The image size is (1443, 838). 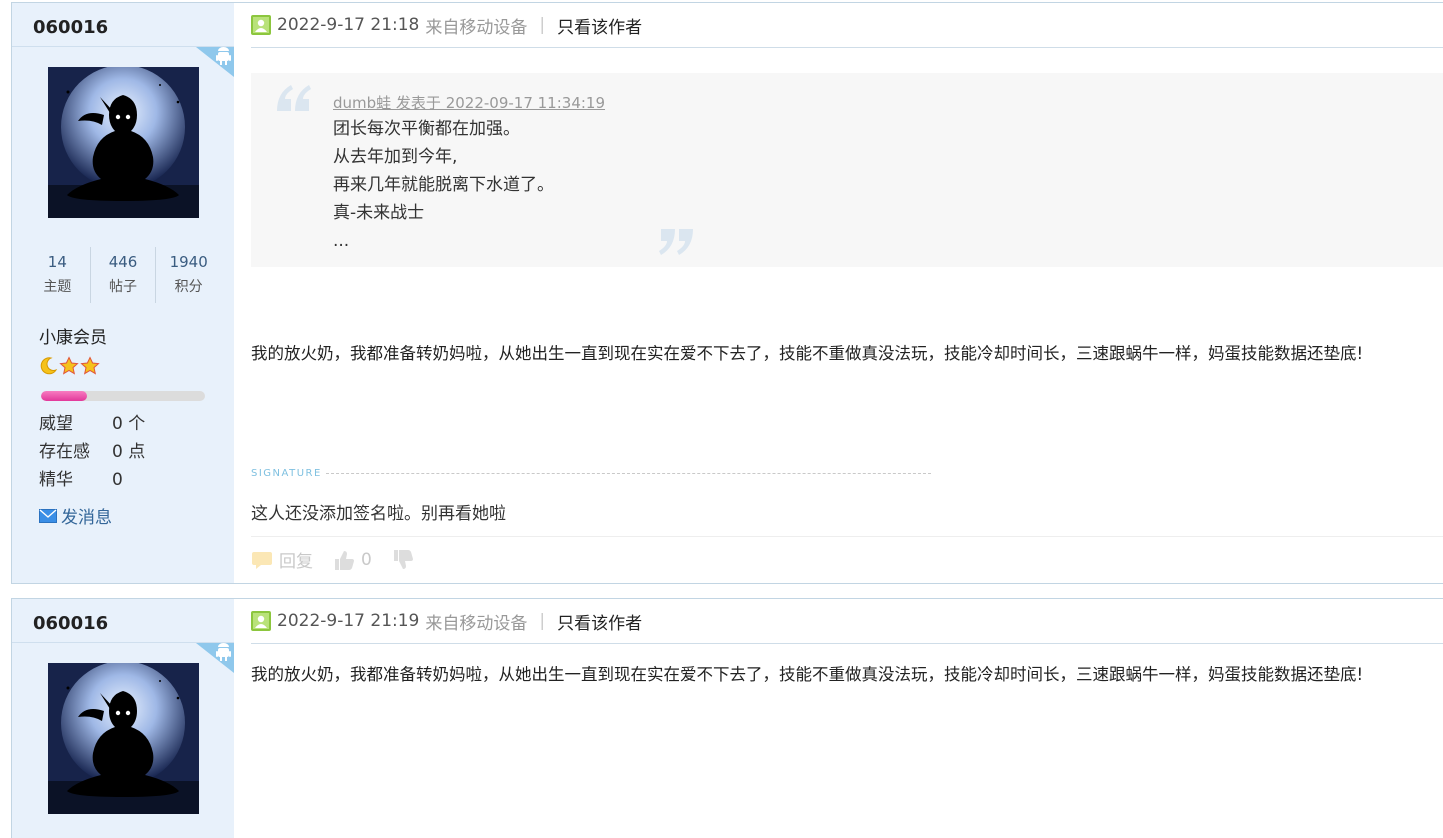 I want to click on quote-author-link: dumb蛙 发表于 2022-09-17 11:34:19, so click(x=469, y=103).